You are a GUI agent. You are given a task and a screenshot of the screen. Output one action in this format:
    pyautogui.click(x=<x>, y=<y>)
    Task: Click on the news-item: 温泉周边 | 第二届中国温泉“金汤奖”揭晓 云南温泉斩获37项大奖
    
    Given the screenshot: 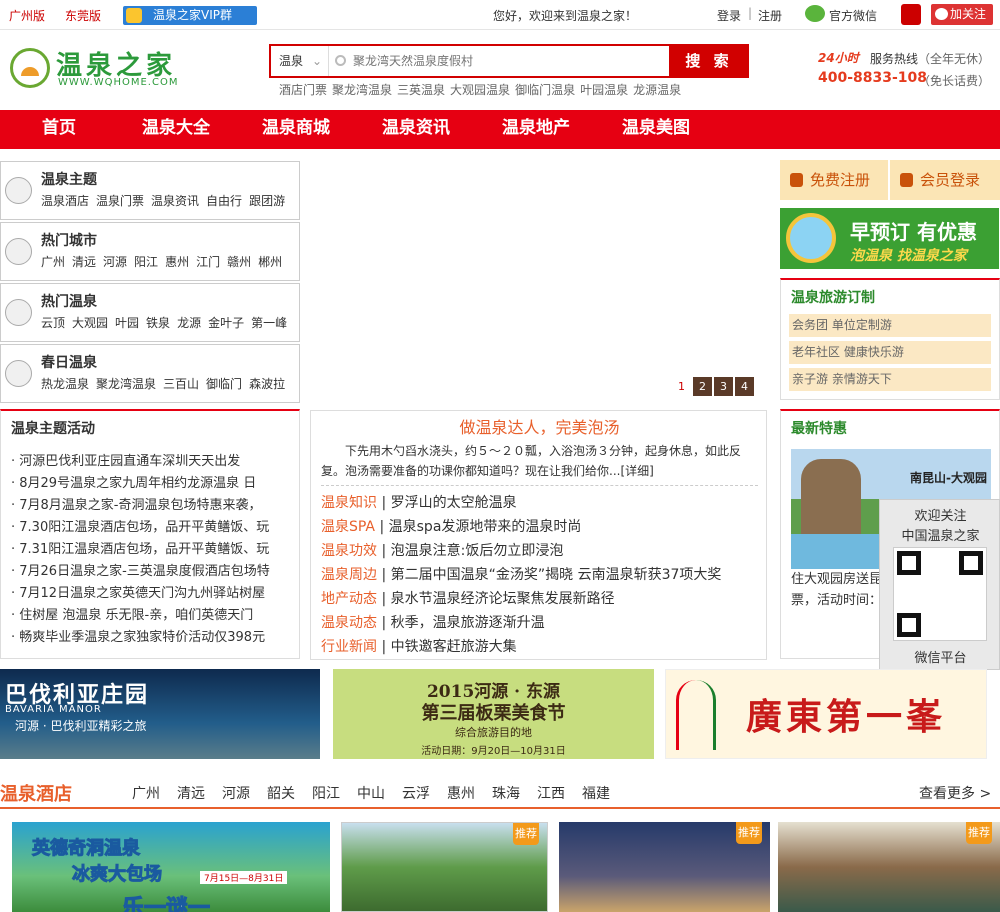 What is the action you would take?
    pyautogui.click(x=521, y=575)
    